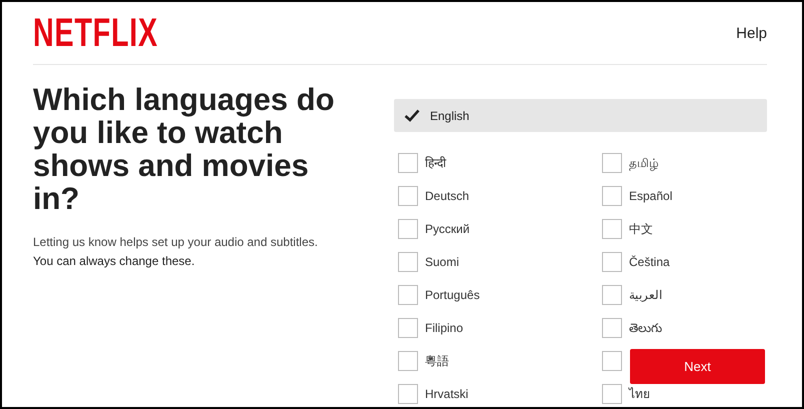 The image size is (804, 409). I want to click on language-label: Suomi, so click(442, 262).